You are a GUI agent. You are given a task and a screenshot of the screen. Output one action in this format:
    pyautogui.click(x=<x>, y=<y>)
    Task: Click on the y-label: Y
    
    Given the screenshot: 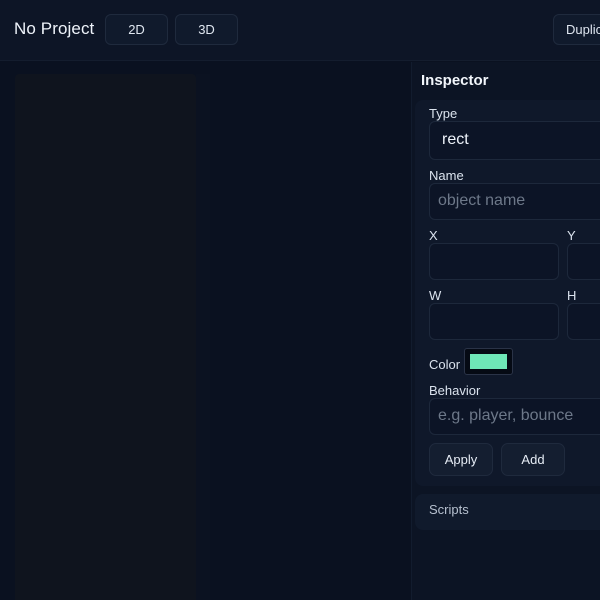 What is the action you would take?
    pyautogui.click(x=571, y=235)
    